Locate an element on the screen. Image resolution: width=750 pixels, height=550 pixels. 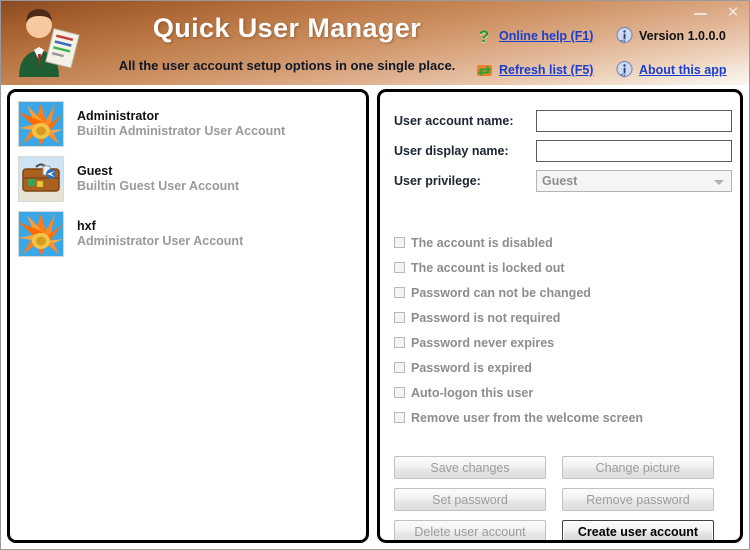
user-privilege-row: User privilege: Guest is located at coordinates (563, 181).